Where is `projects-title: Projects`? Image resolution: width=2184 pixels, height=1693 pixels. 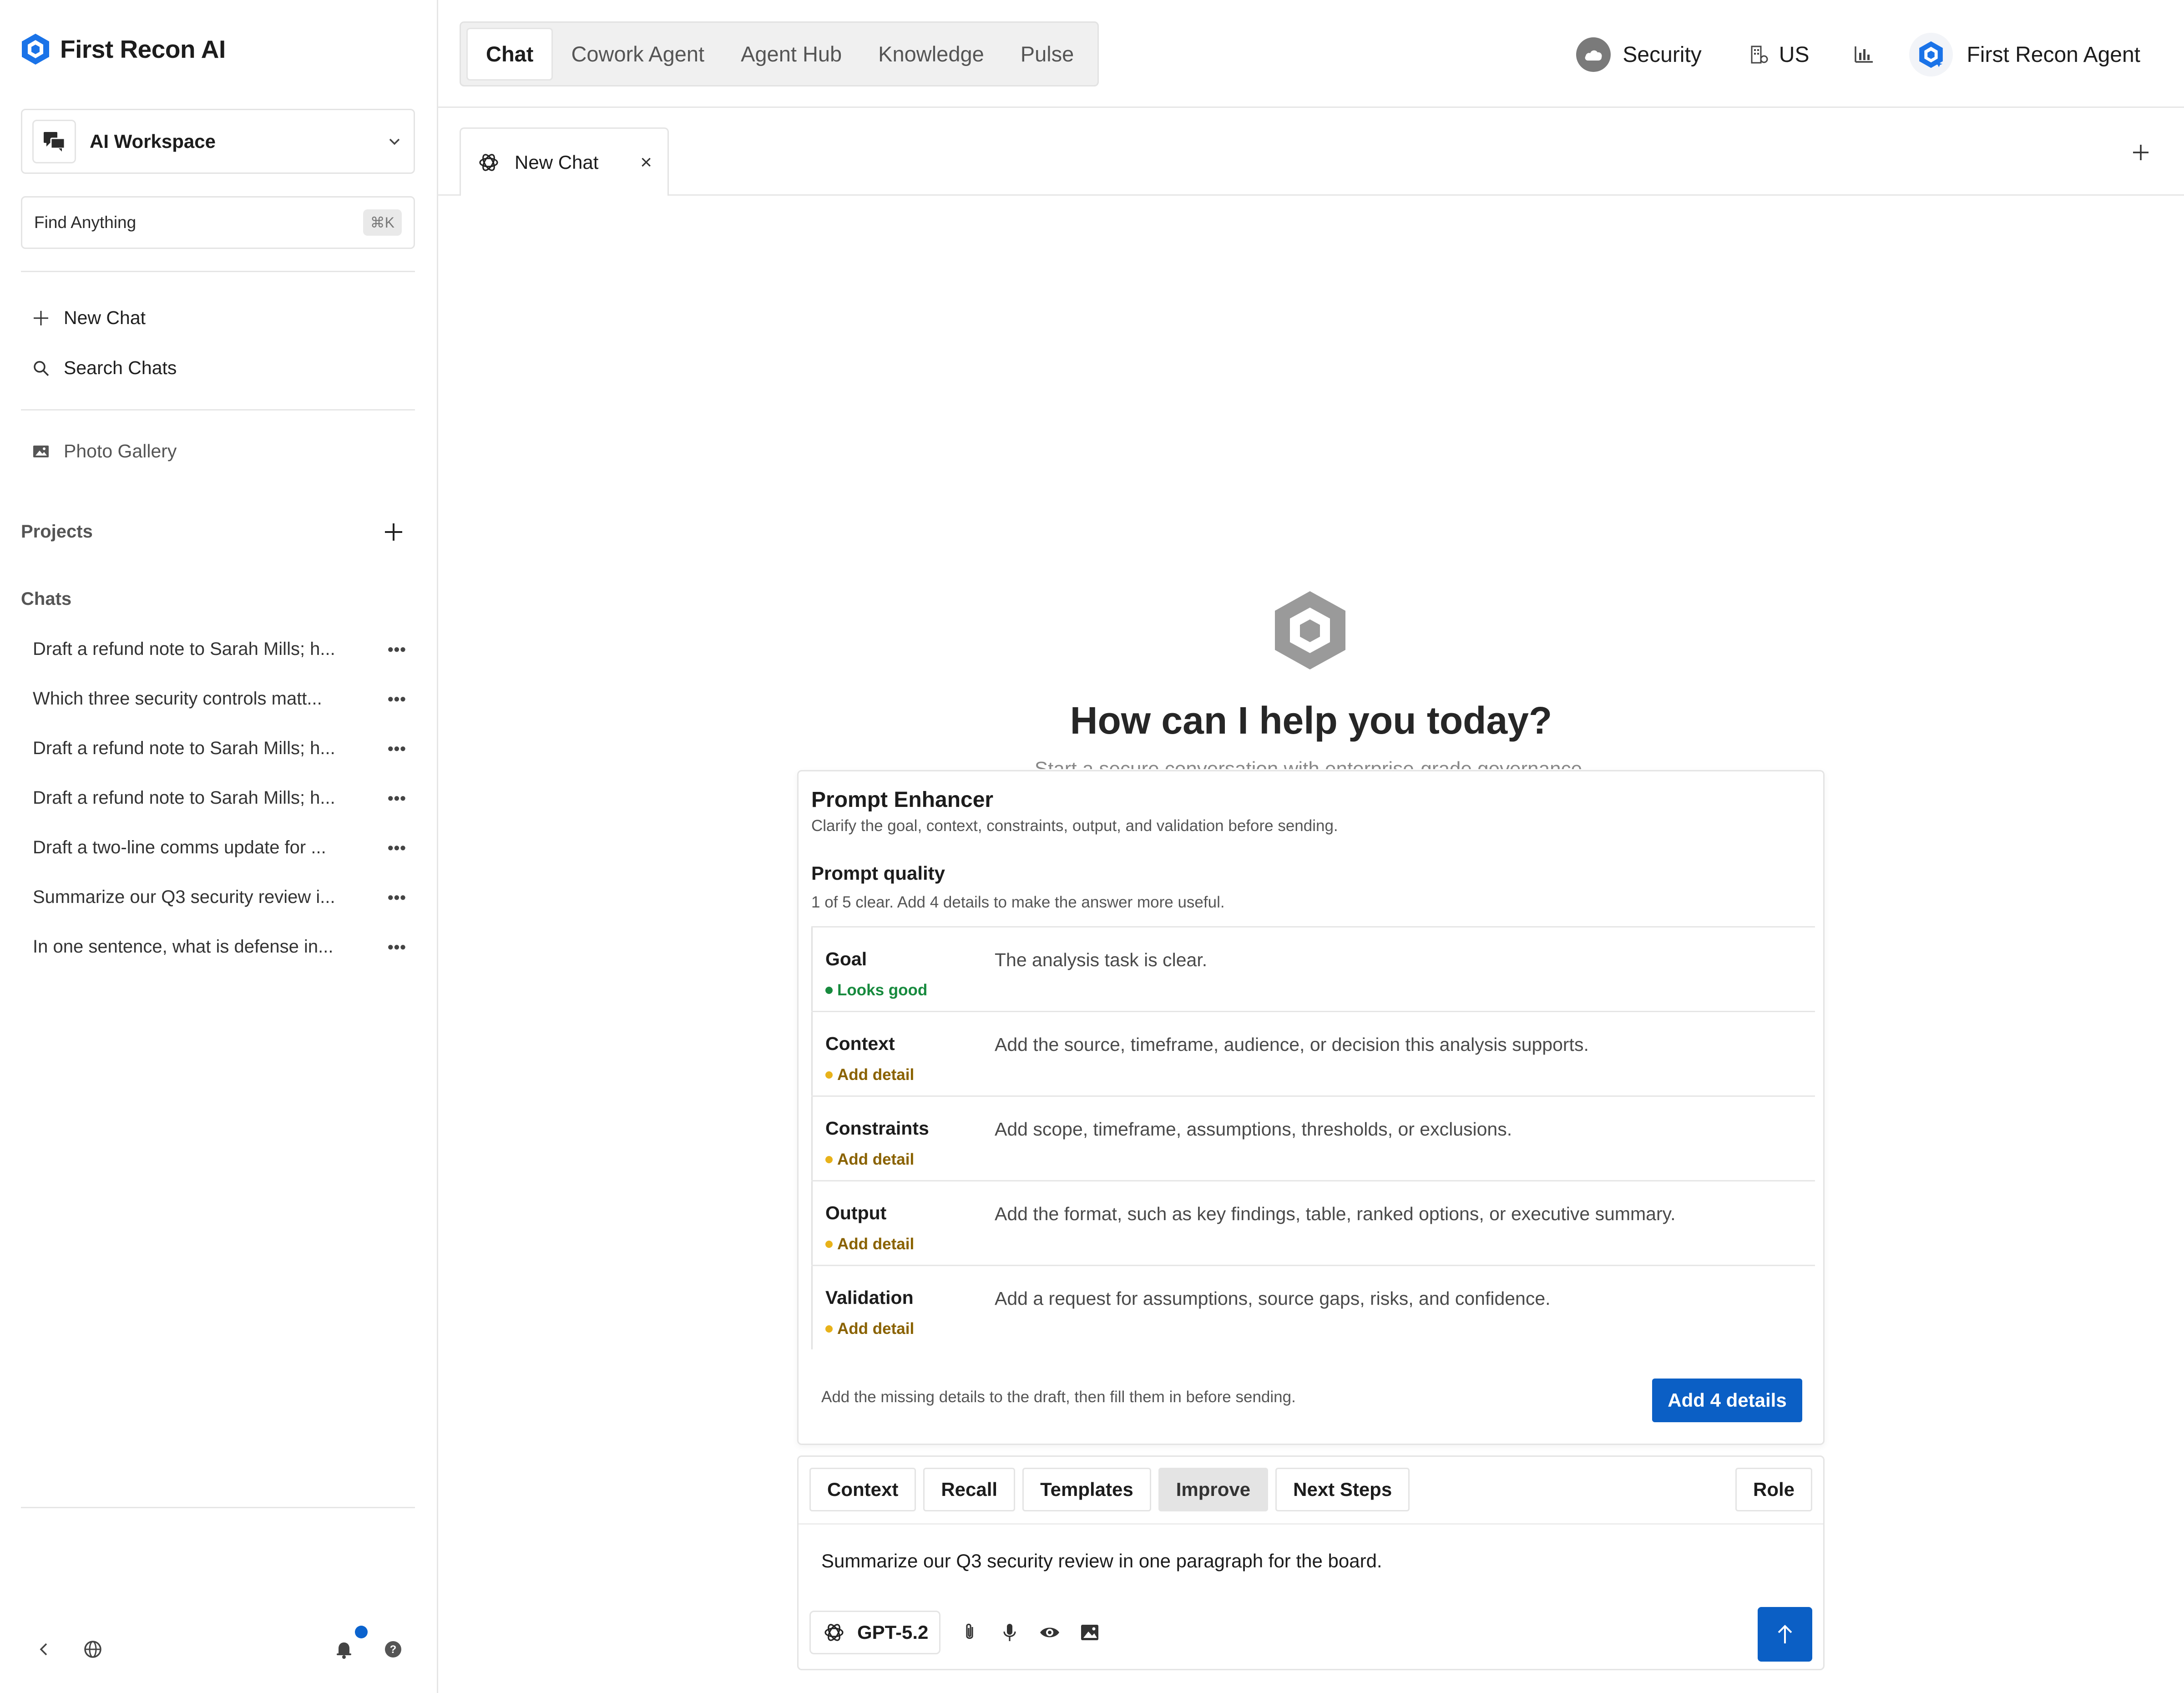
projects-title: Projects is located at coordinates (57, 532).